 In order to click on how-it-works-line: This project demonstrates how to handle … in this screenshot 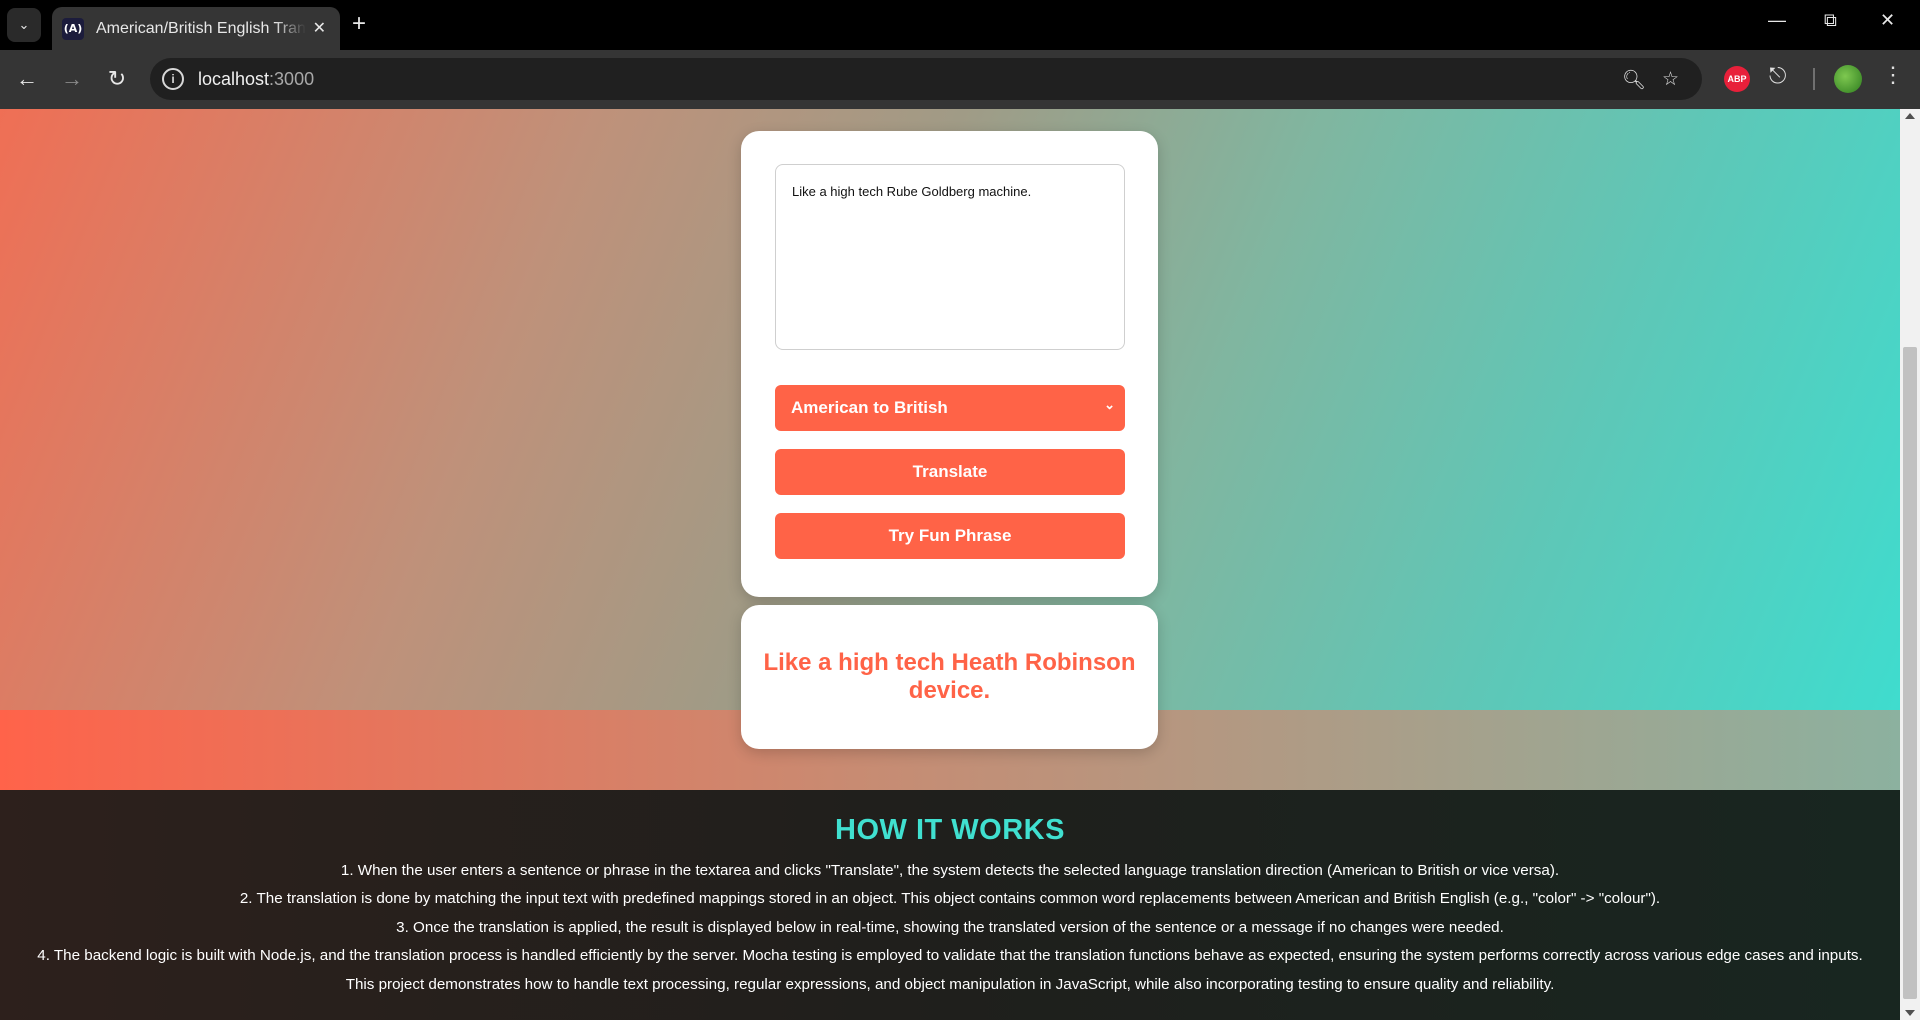, I will do `click(950, 984)`.